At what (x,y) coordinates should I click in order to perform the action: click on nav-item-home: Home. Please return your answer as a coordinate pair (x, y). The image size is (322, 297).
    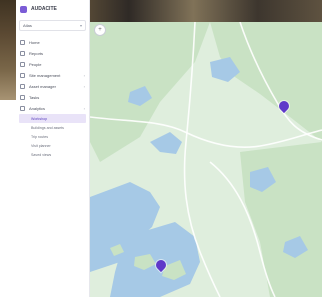
    Looking at the image, I should click on (52, 42).